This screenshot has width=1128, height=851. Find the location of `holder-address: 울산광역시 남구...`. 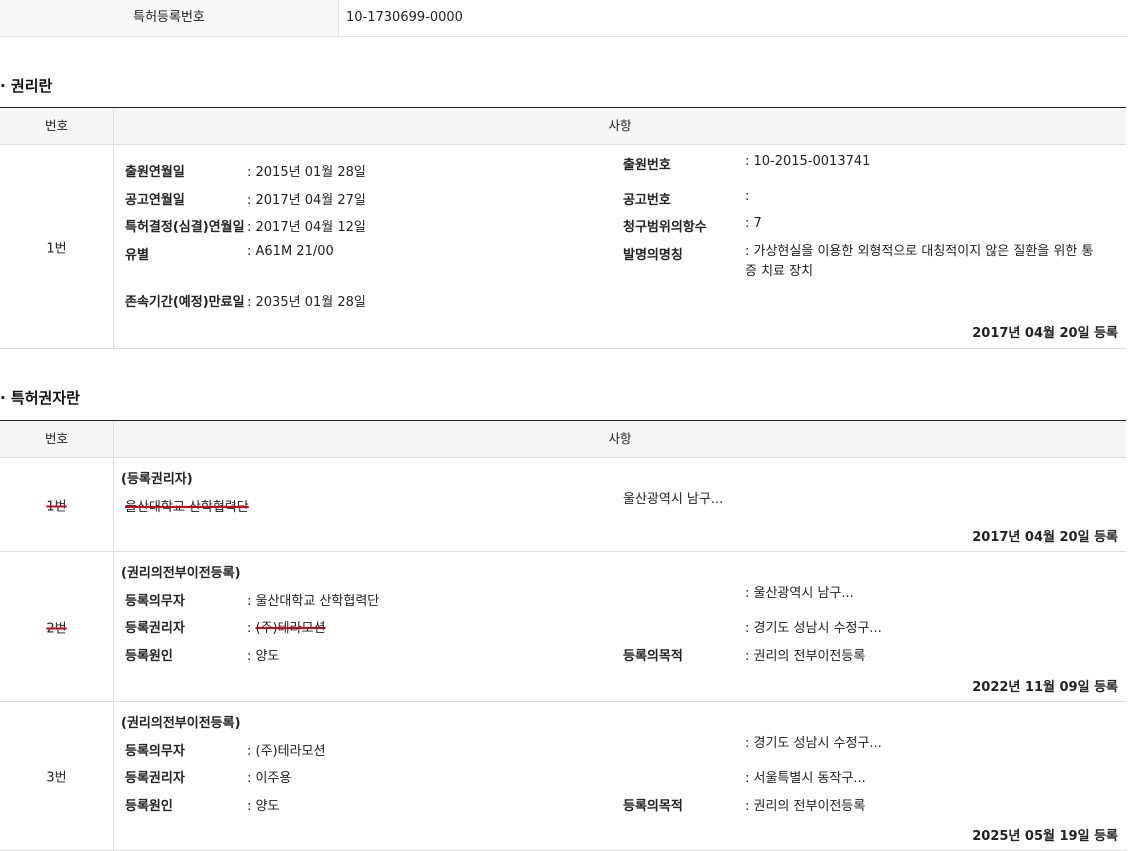

holder-address: 울산광역시 남구... is located at coordinates (673, 499).